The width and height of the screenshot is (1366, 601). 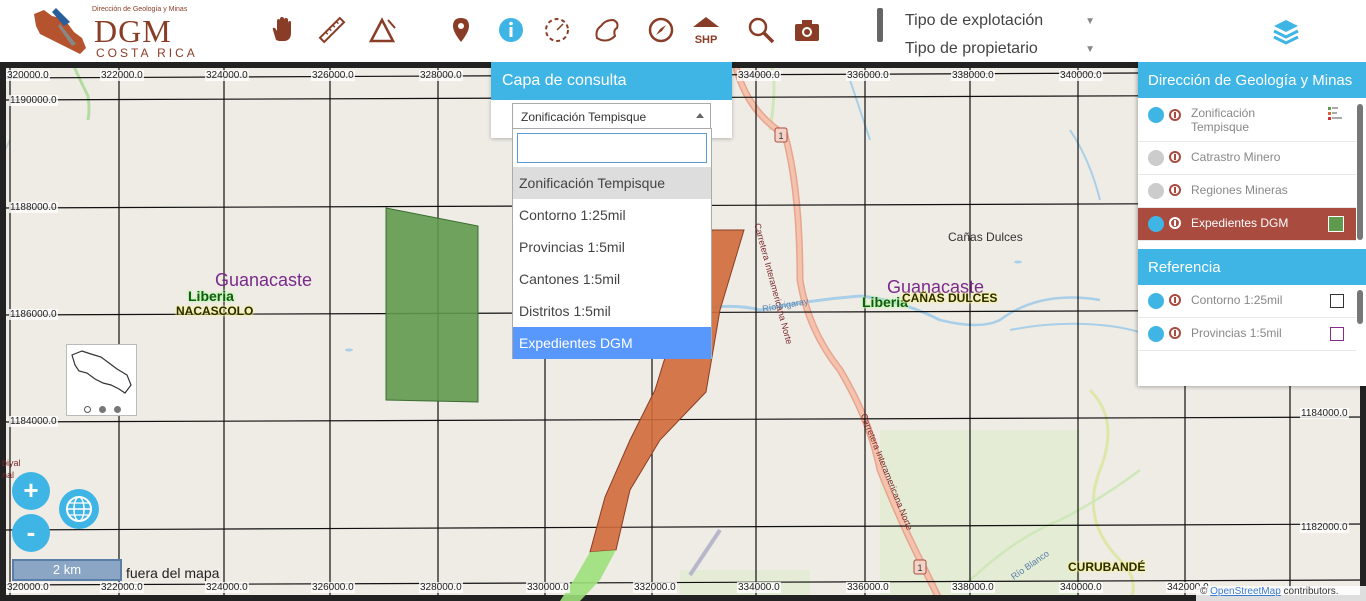 I want to click on logo-sub-text: COSTA RICA, so click(x=147, y=53).